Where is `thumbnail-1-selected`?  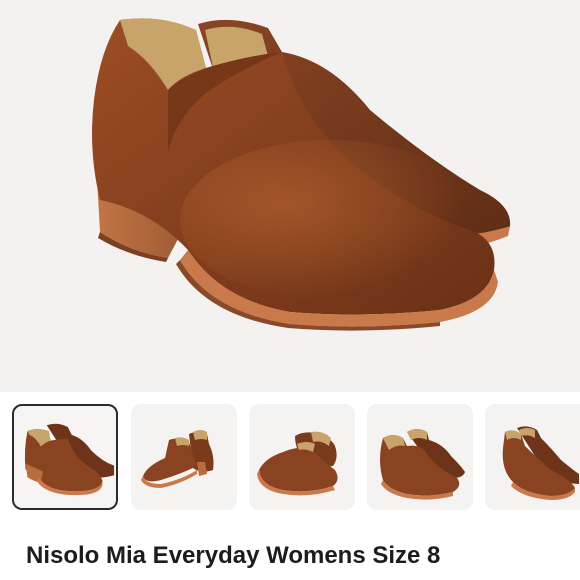
thumbnail-1-selected is located at coordinates (65, 457).